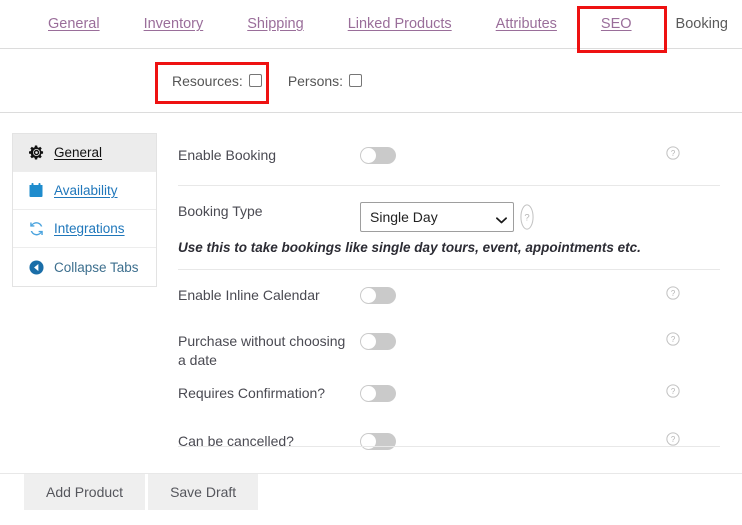 This screenshot has height=525, width=742. I want to click on persons-checkbox, so click(356, 80).